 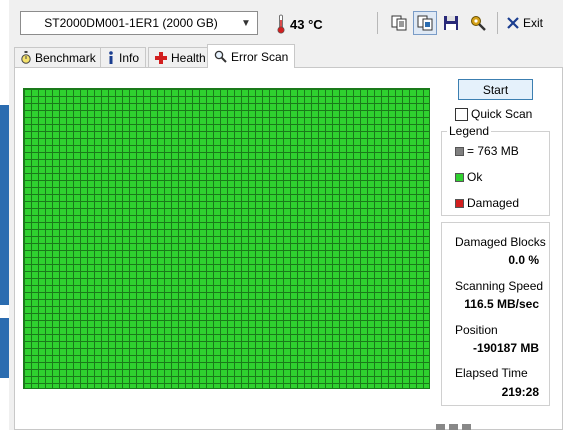 I want to click on elapsed-time-label: Elapsed Time, so click(x=491, y=373).